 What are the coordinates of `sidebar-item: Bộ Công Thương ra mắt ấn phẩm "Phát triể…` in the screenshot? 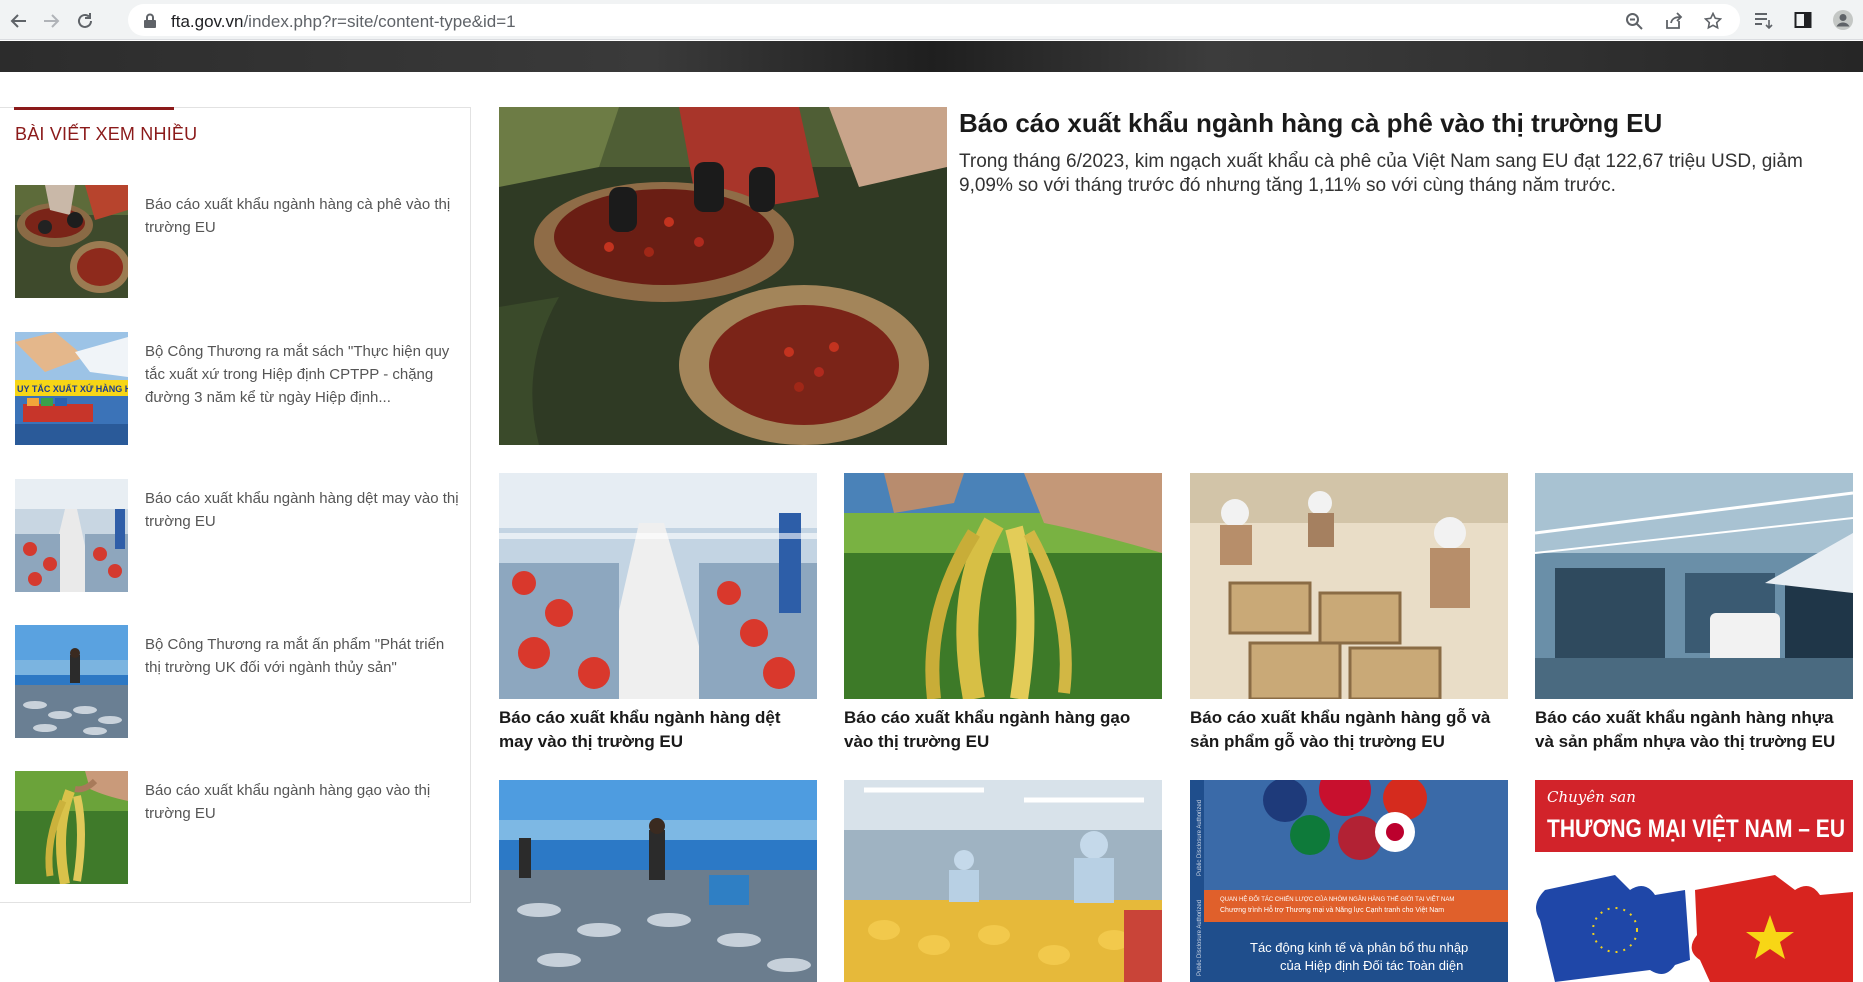 It's located at (235, 682).